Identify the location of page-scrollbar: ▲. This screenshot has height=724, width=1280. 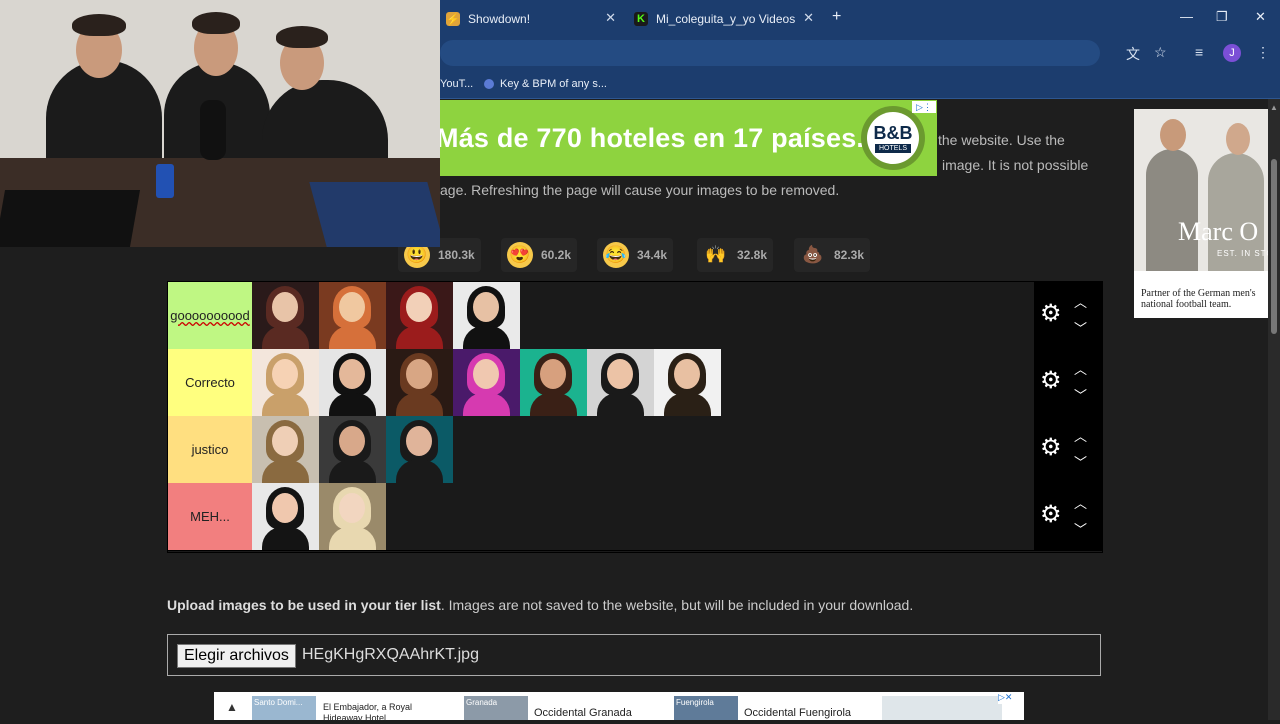
(1274, 409).